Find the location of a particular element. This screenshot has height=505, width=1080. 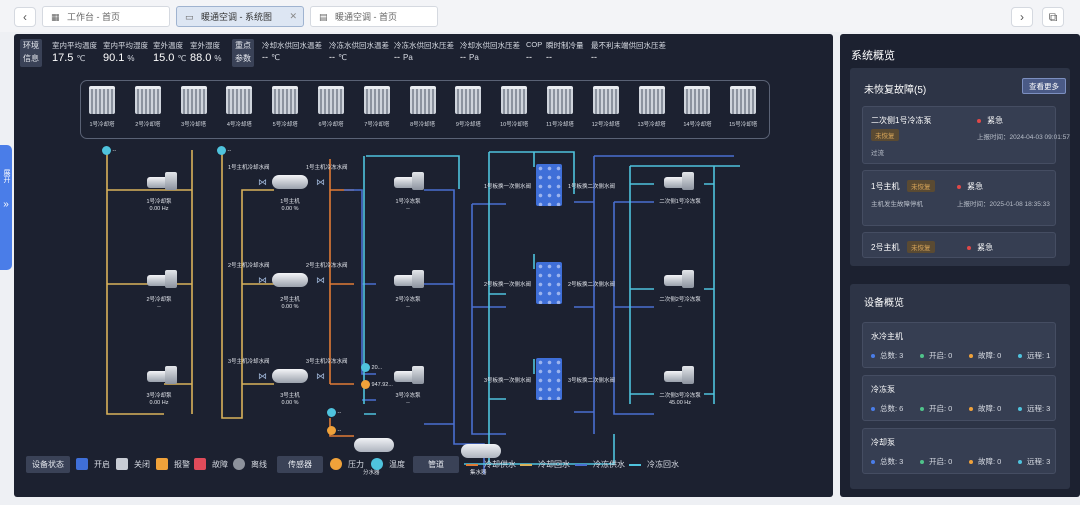

page-icon: ▤ is located at coordinates (323, 16).